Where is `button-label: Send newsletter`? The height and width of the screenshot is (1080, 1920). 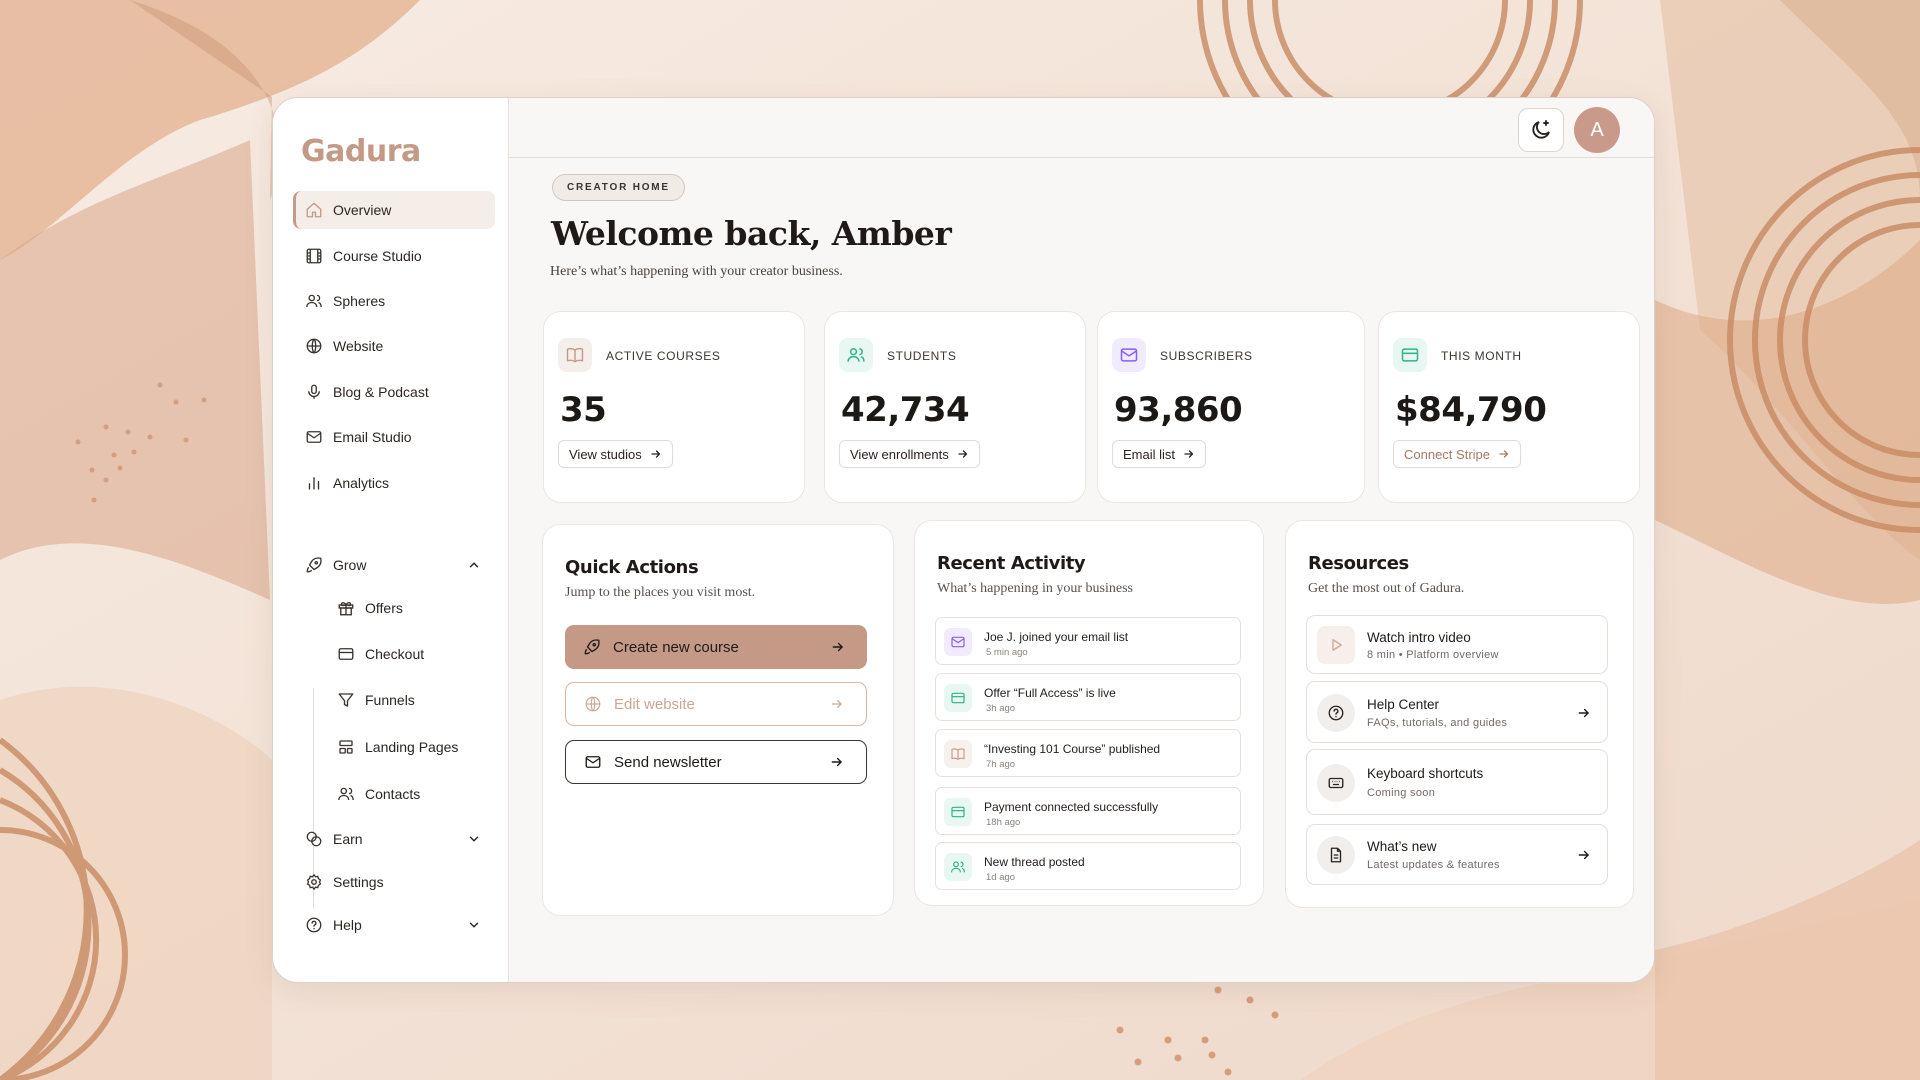
button-label: Send newsletter is located at coordinates (668, 762).